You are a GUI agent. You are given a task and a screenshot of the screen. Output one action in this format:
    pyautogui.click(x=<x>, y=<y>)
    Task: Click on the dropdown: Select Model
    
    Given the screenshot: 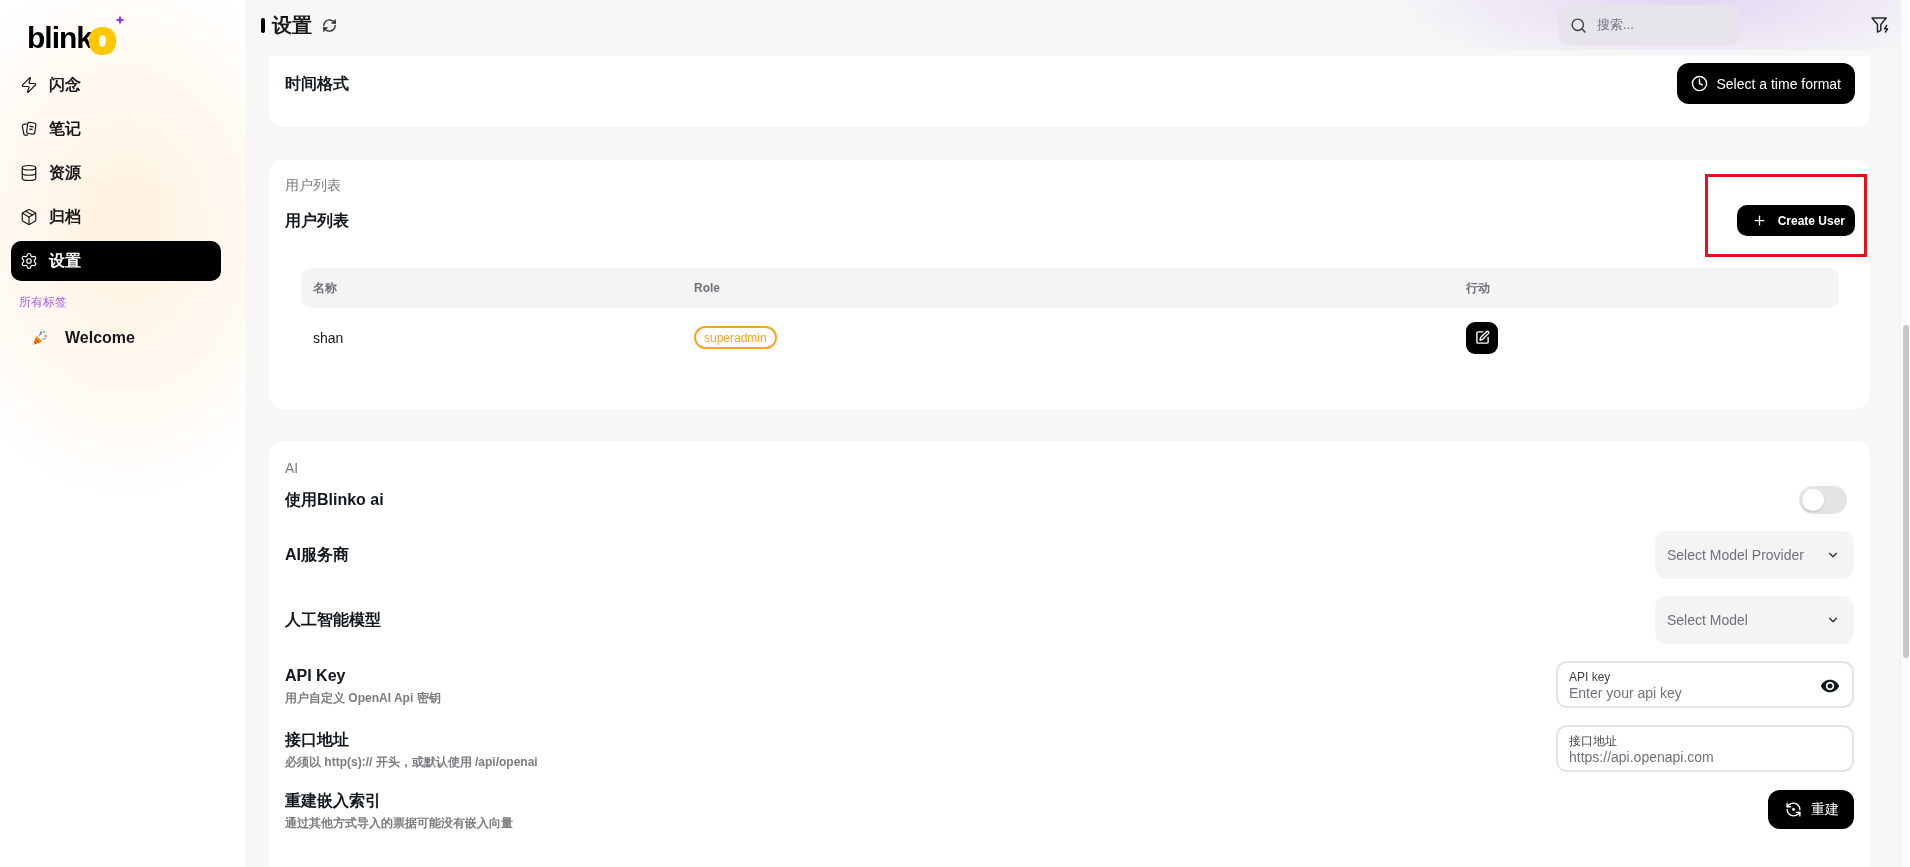 What is the action you would take?
    pyautogui.click(x=1754, y=620)
    